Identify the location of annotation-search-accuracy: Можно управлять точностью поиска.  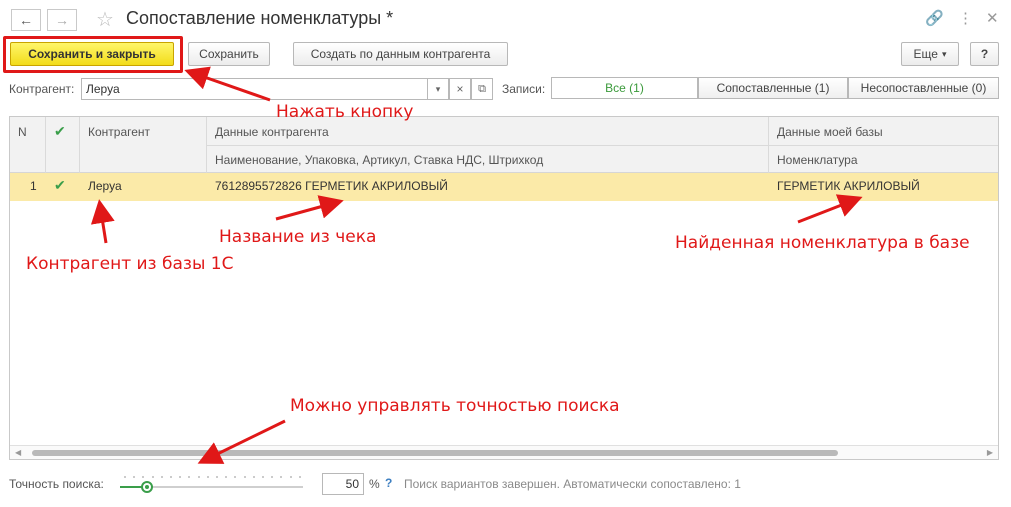
(455, 406).